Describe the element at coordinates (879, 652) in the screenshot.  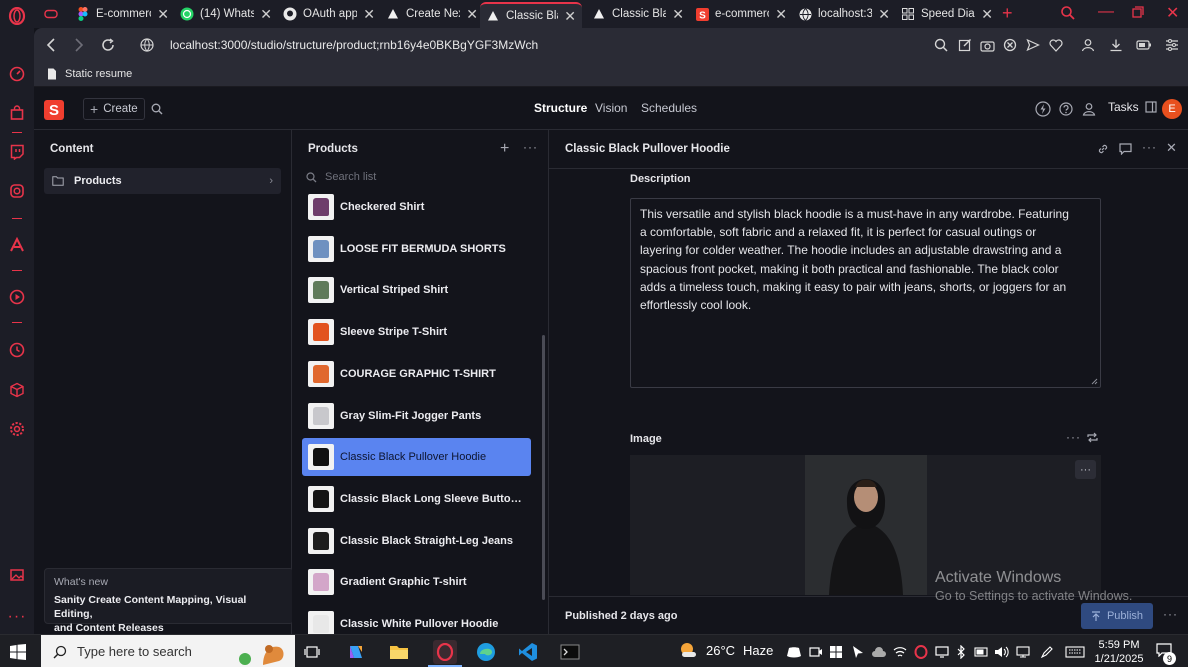
I see `cloud-icon` at that location.